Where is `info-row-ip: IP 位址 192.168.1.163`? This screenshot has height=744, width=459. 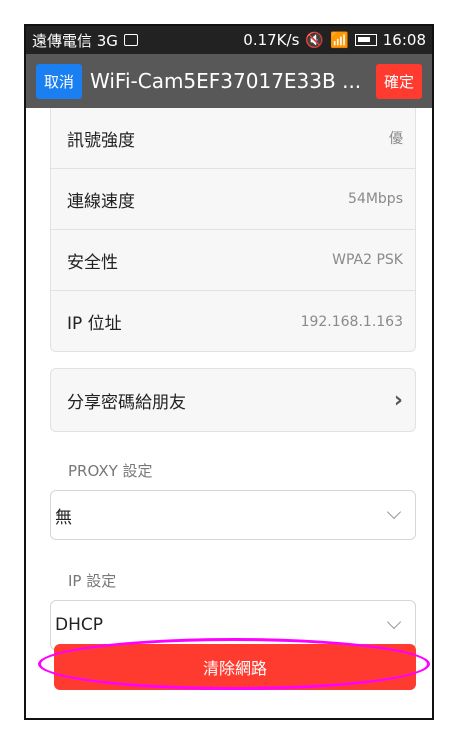 info-row-ip: IP 位址 192.168.1.163 is located at coordinates (233, 321).